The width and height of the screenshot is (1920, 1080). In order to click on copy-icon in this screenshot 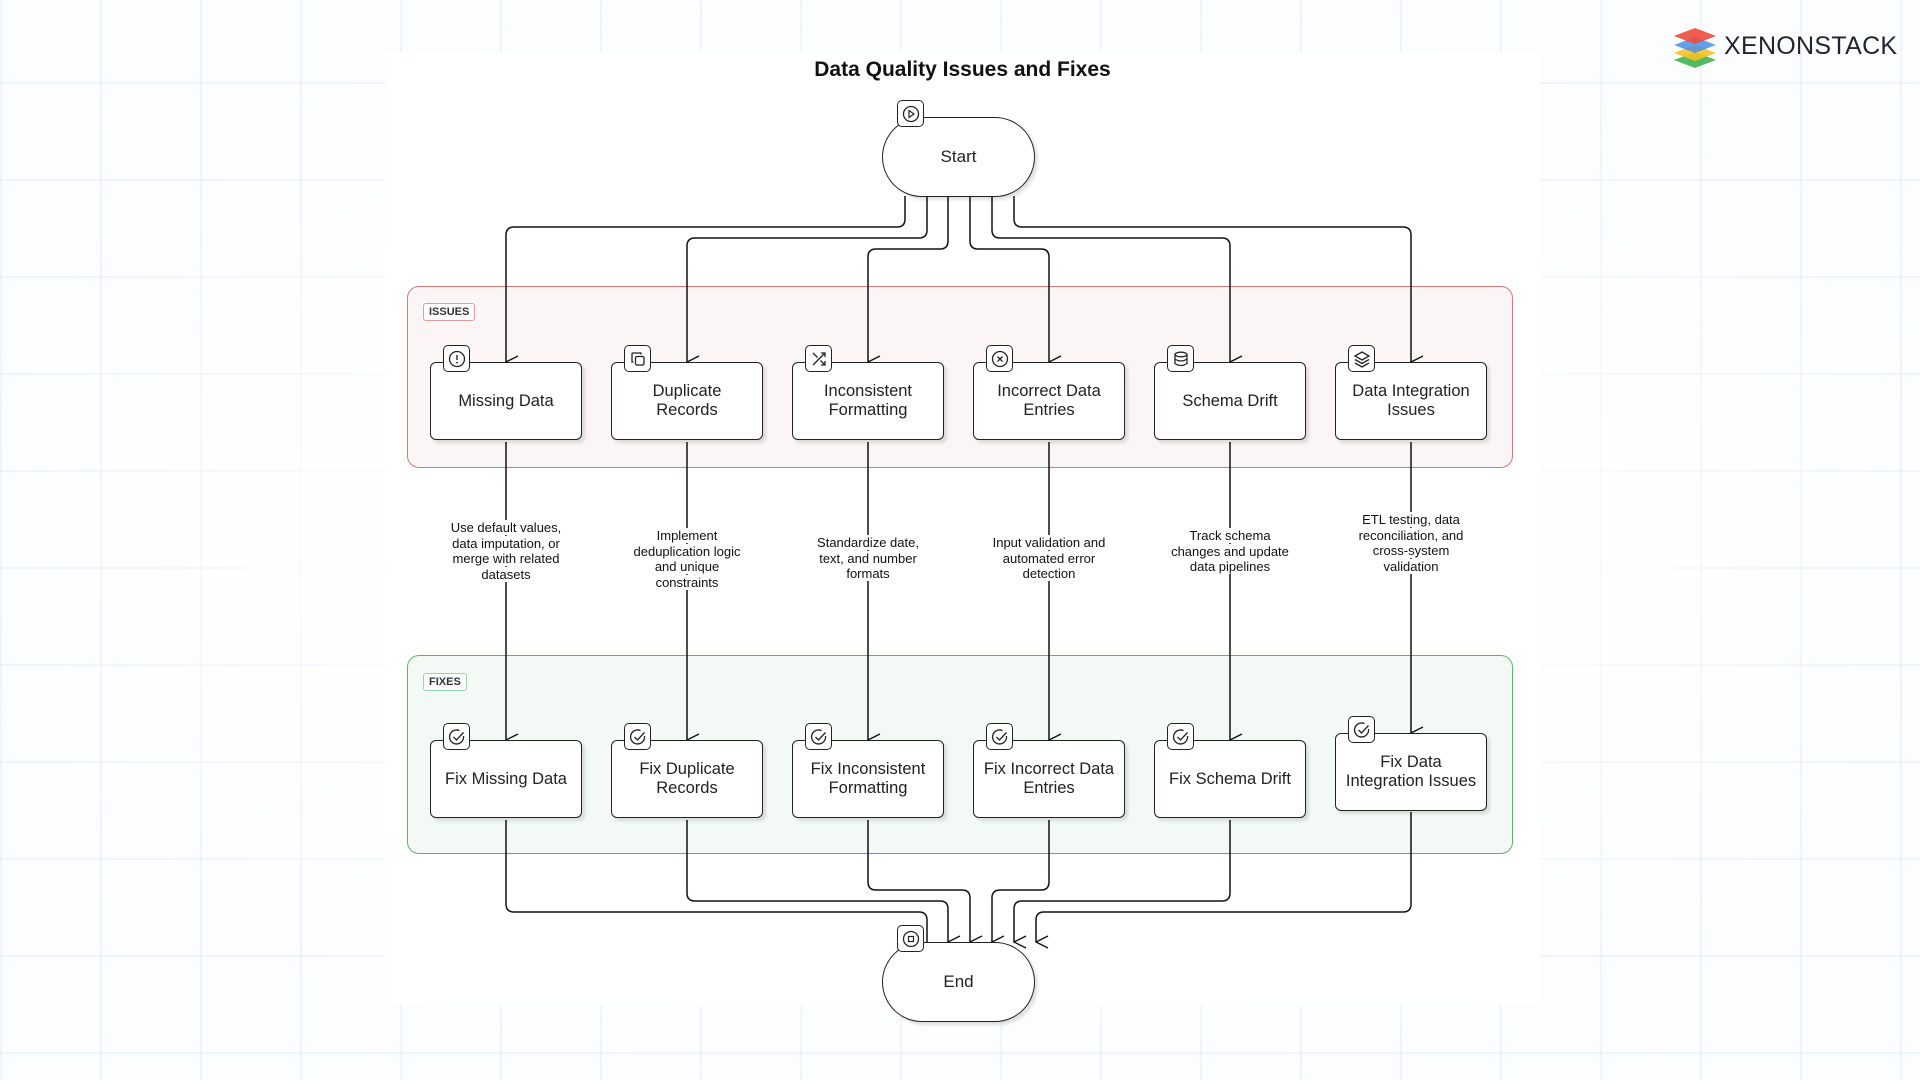, I will do `click(637, 358)`.